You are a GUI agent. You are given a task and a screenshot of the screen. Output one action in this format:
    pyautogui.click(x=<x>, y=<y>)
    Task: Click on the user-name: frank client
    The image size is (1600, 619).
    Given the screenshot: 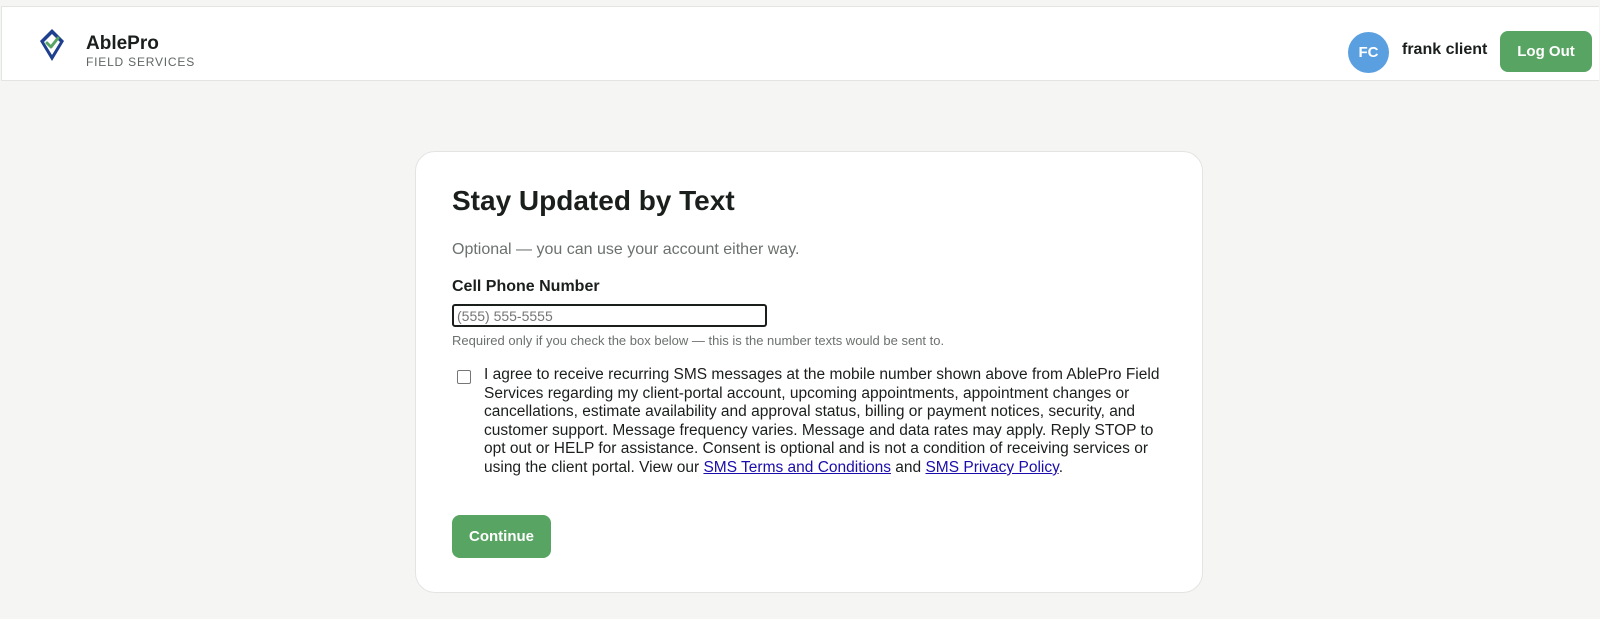 What is the action you would take?
    pyautogui.click(x=1445, y=49)
    